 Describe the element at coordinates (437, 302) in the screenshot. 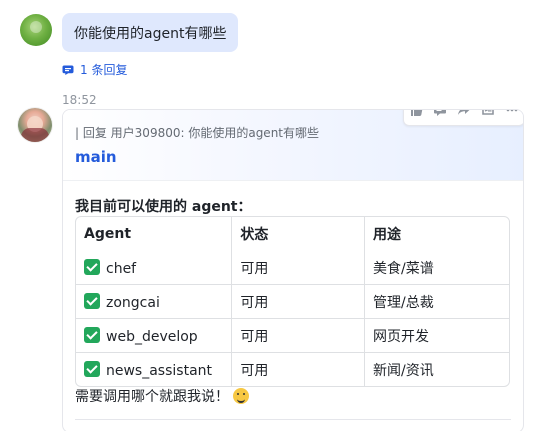

I see `agent-purpose-cell: 管理/总裁` at that location.